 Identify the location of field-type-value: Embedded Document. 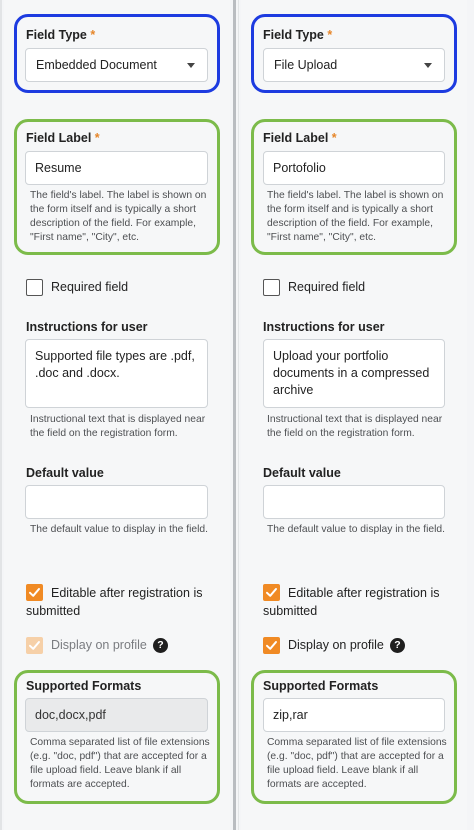
(96, 65).